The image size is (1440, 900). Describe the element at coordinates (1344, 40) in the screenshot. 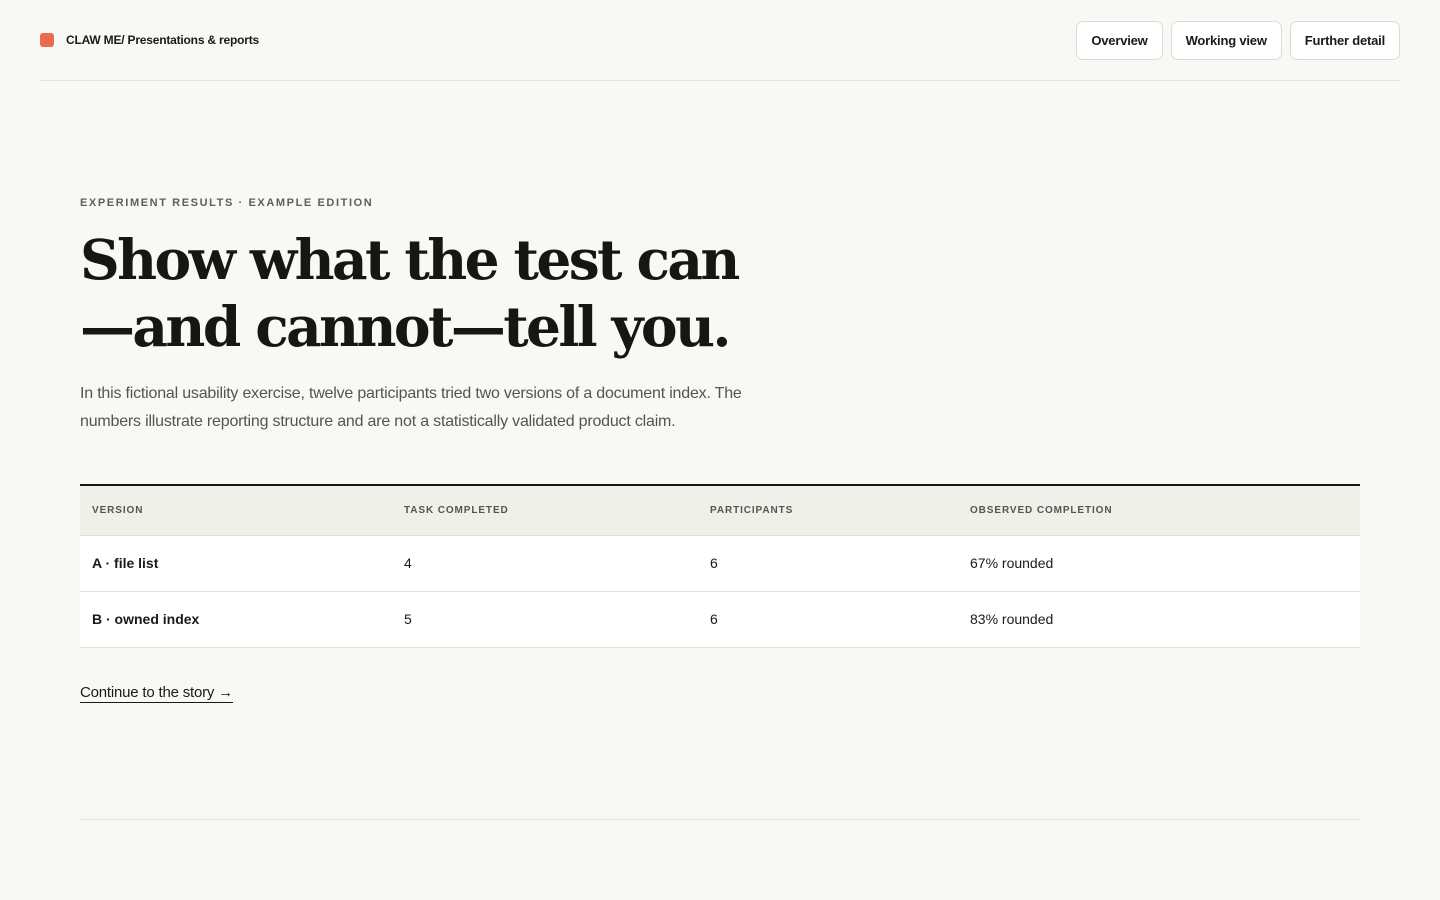

I see `nav-further-detail-button: Further detail` at that location.